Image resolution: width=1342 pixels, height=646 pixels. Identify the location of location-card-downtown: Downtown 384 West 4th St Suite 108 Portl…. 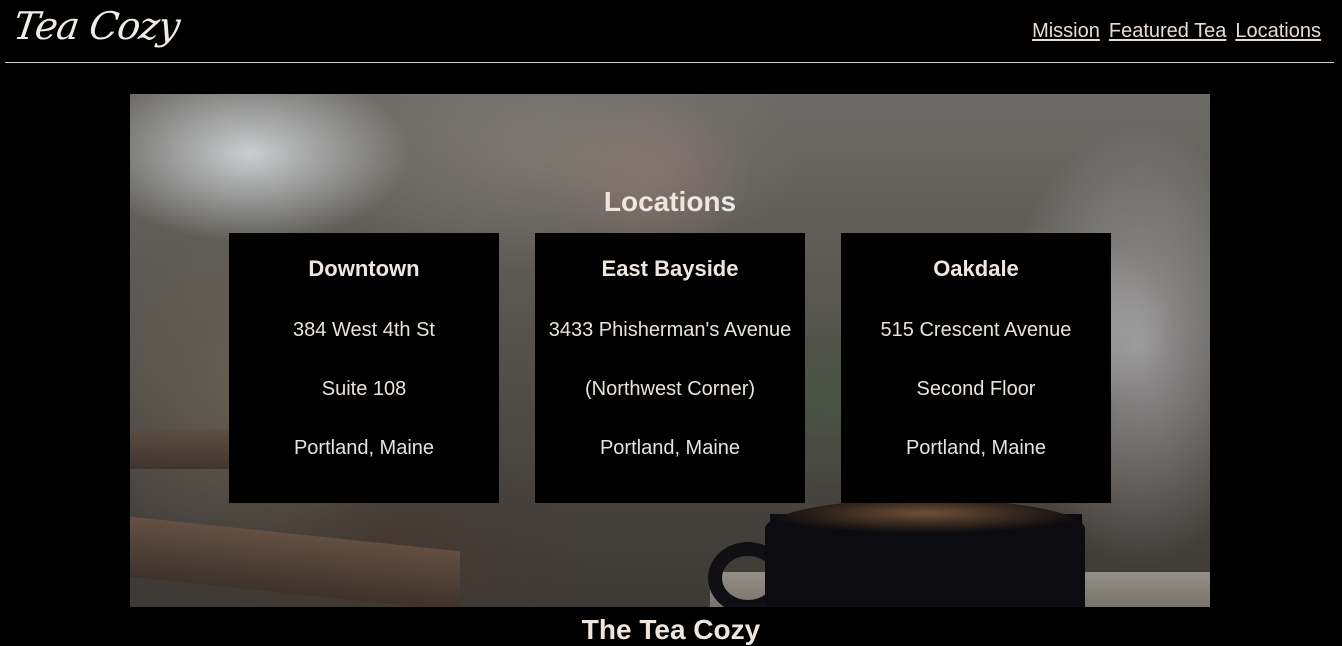
(364, 368).